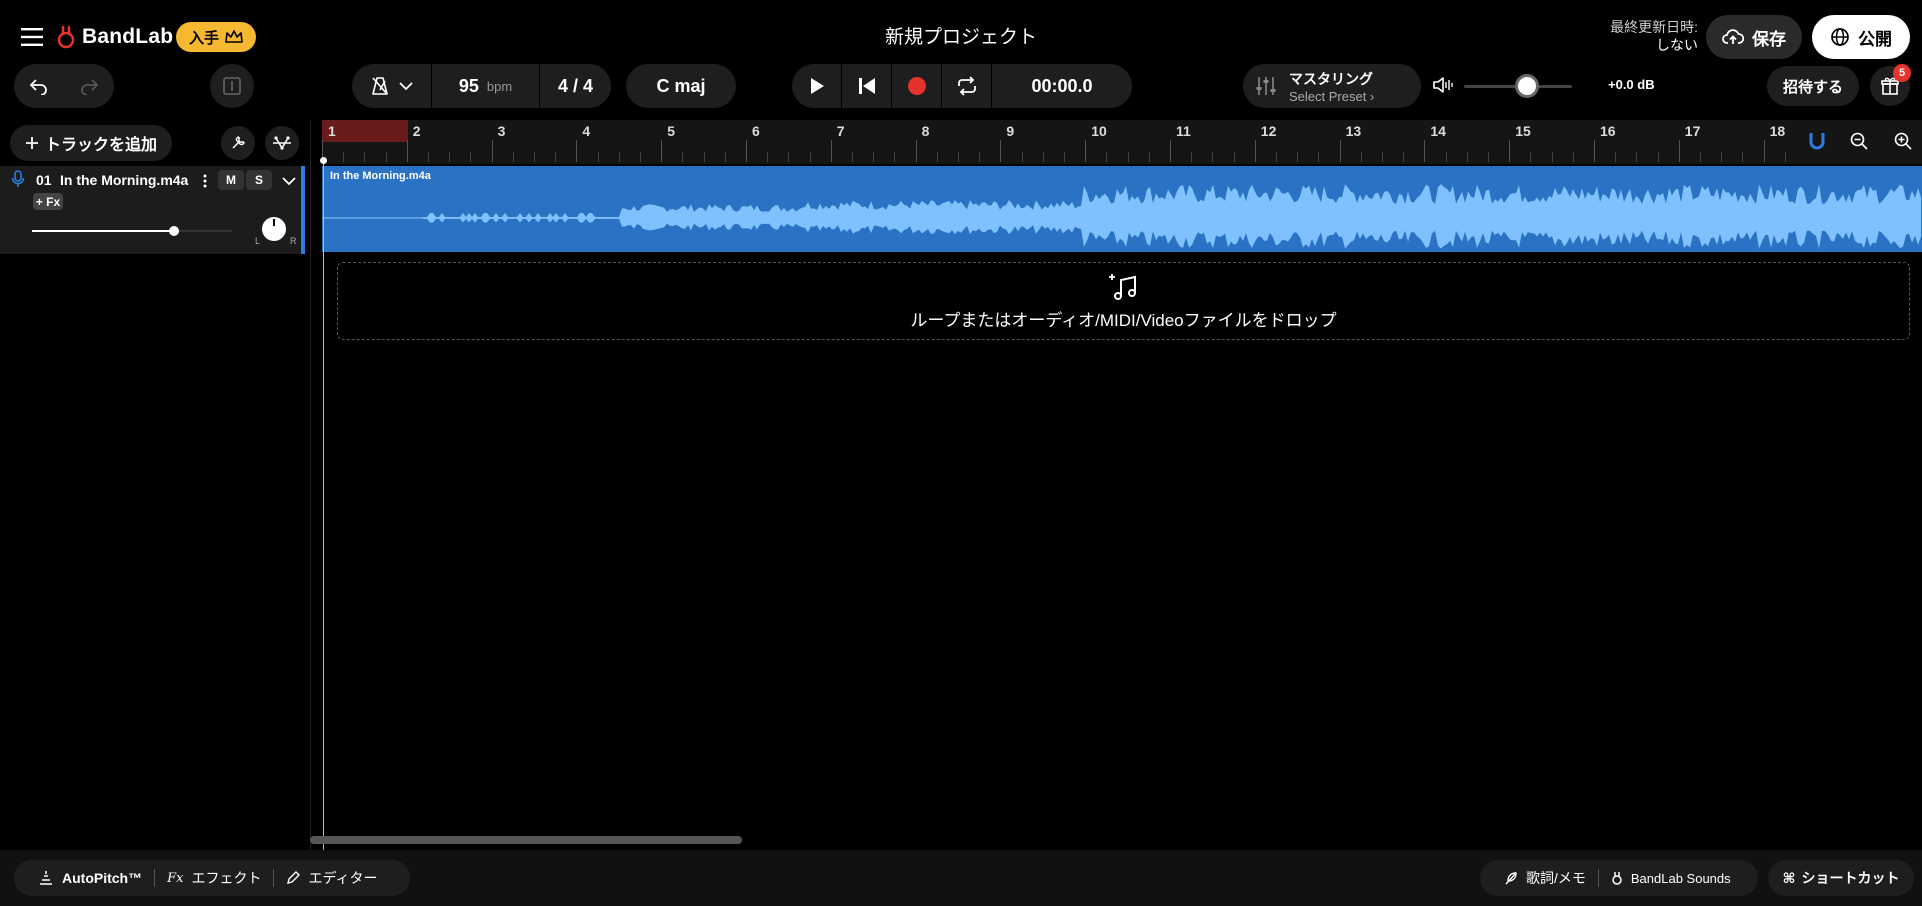 The height and width of the screenshot is (906, 1922). I want to click on bandlab-logo: BandLab, so click(114, 37).